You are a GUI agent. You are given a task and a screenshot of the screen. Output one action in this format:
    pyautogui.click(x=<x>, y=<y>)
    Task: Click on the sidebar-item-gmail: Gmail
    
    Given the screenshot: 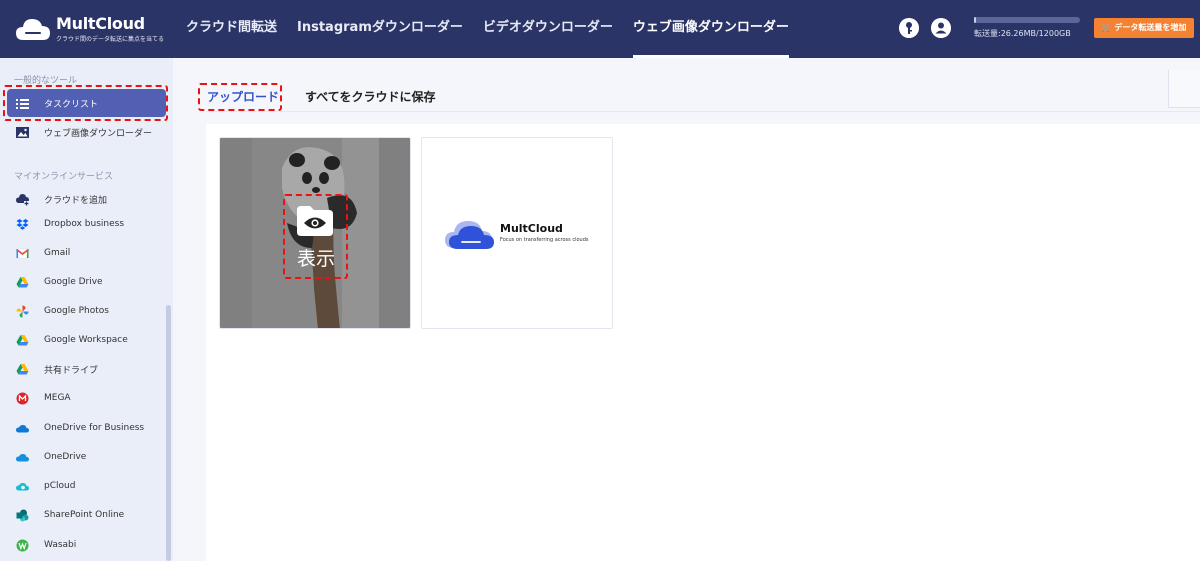 What is the action you would take?
    pyautogui.click(x=86, y=253)
    